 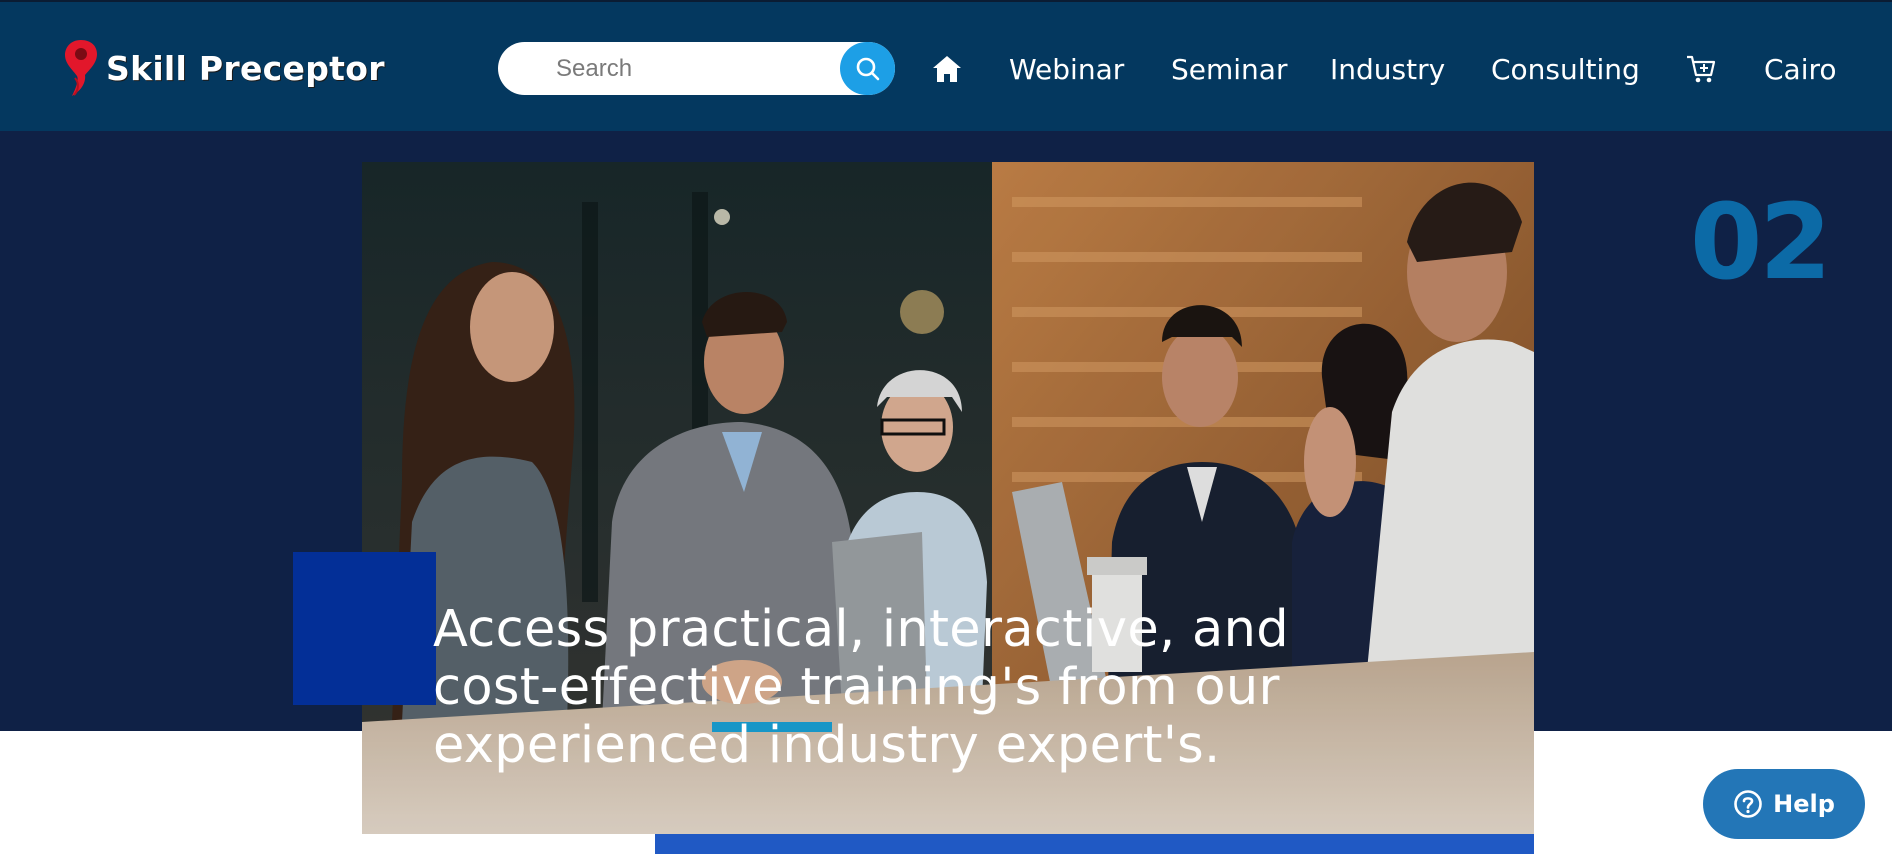 I want to click on accent-square, so click(x=364, y=628).